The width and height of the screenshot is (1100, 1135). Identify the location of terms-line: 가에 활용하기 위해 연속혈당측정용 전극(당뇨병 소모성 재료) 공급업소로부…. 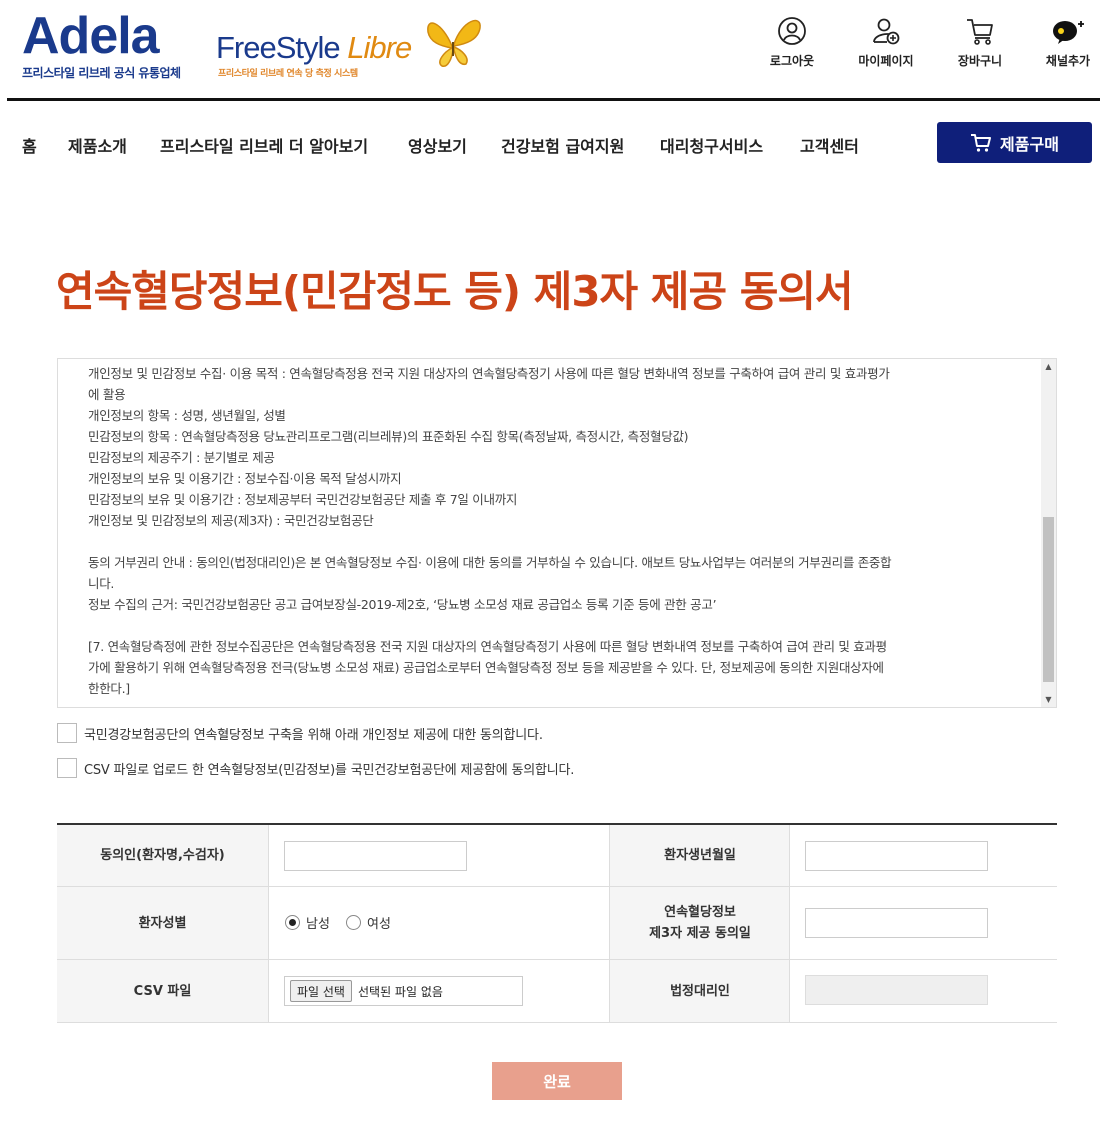
(486, 667).